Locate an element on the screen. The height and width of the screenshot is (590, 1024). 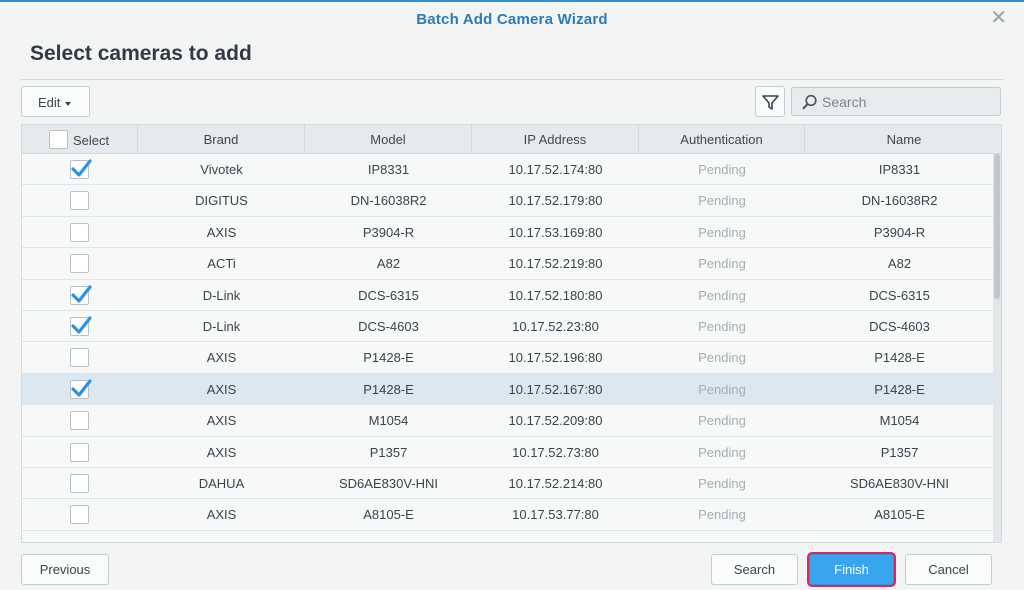
cell-brand: ACTi is located at coordinates (221, 264).